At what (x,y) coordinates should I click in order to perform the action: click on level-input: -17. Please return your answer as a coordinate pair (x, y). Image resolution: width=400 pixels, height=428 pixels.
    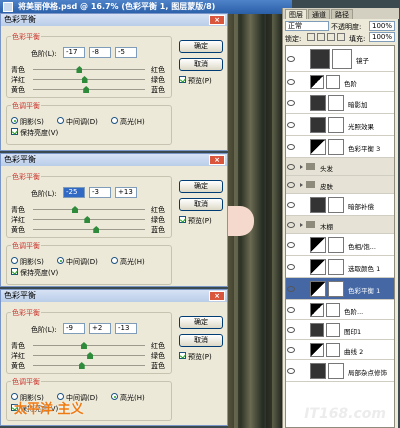
    Looking at the image, I should click on (74, 52).